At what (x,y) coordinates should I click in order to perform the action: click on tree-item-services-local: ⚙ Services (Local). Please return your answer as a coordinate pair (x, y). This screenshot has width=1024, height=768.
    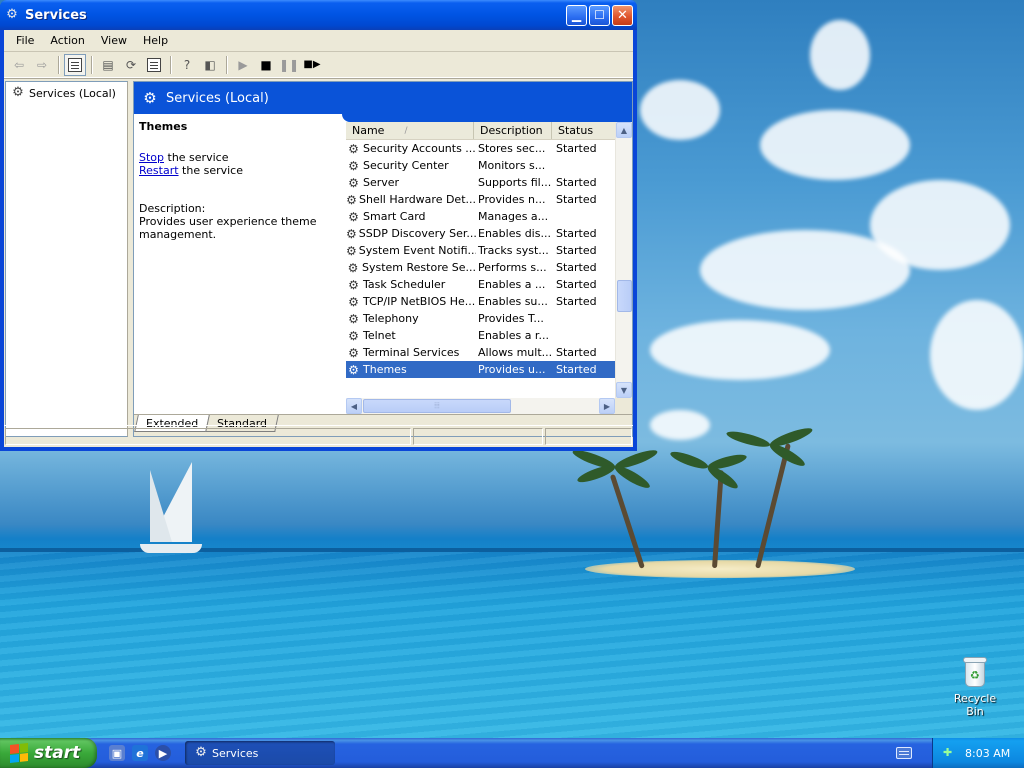
    Looking at the image, I should click on (66, 93).